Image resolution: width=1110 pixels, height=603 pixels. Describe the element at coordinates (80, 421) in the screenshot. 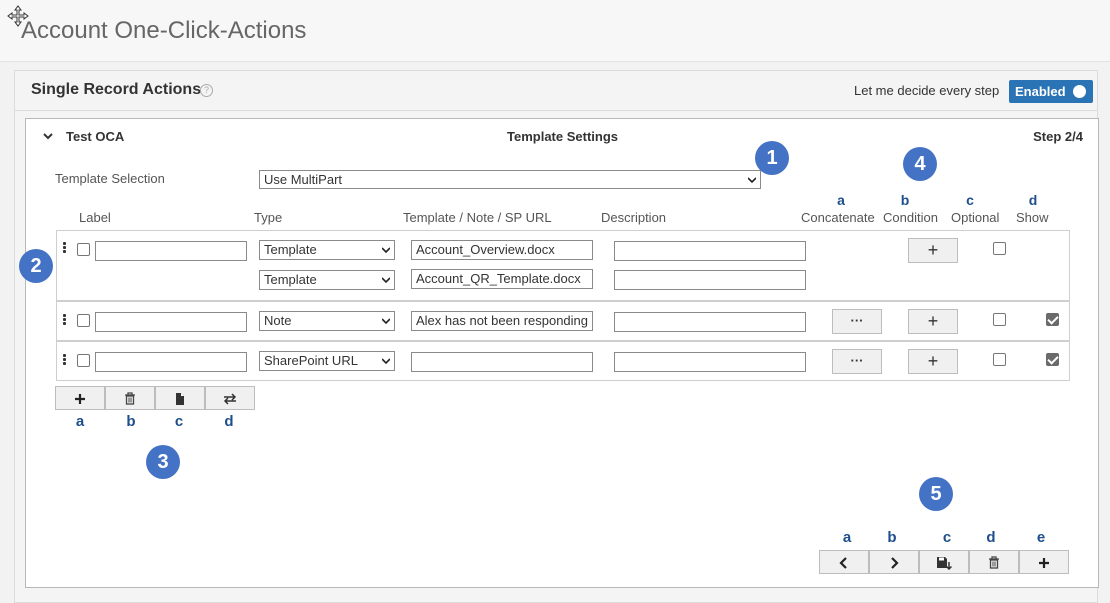

I see `toolbar-letter-a: a` at that location.